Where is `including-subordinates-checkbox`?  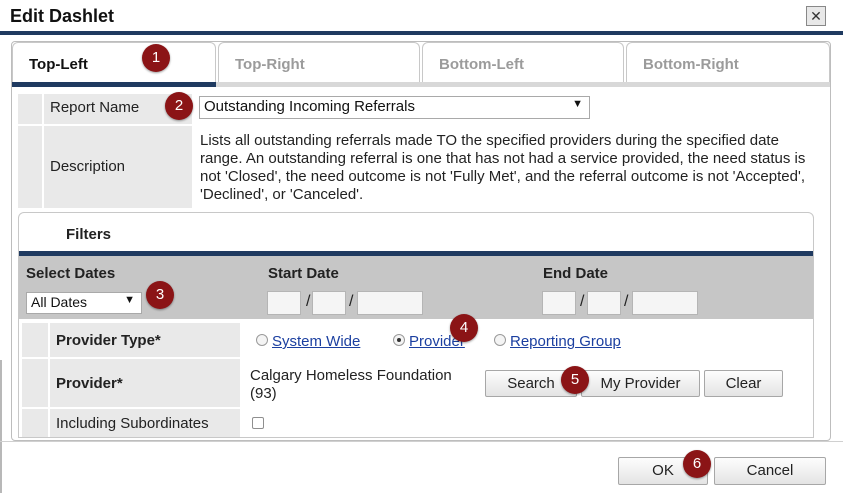
including-subordinates-checkbox is located at coordinates (258, 423).